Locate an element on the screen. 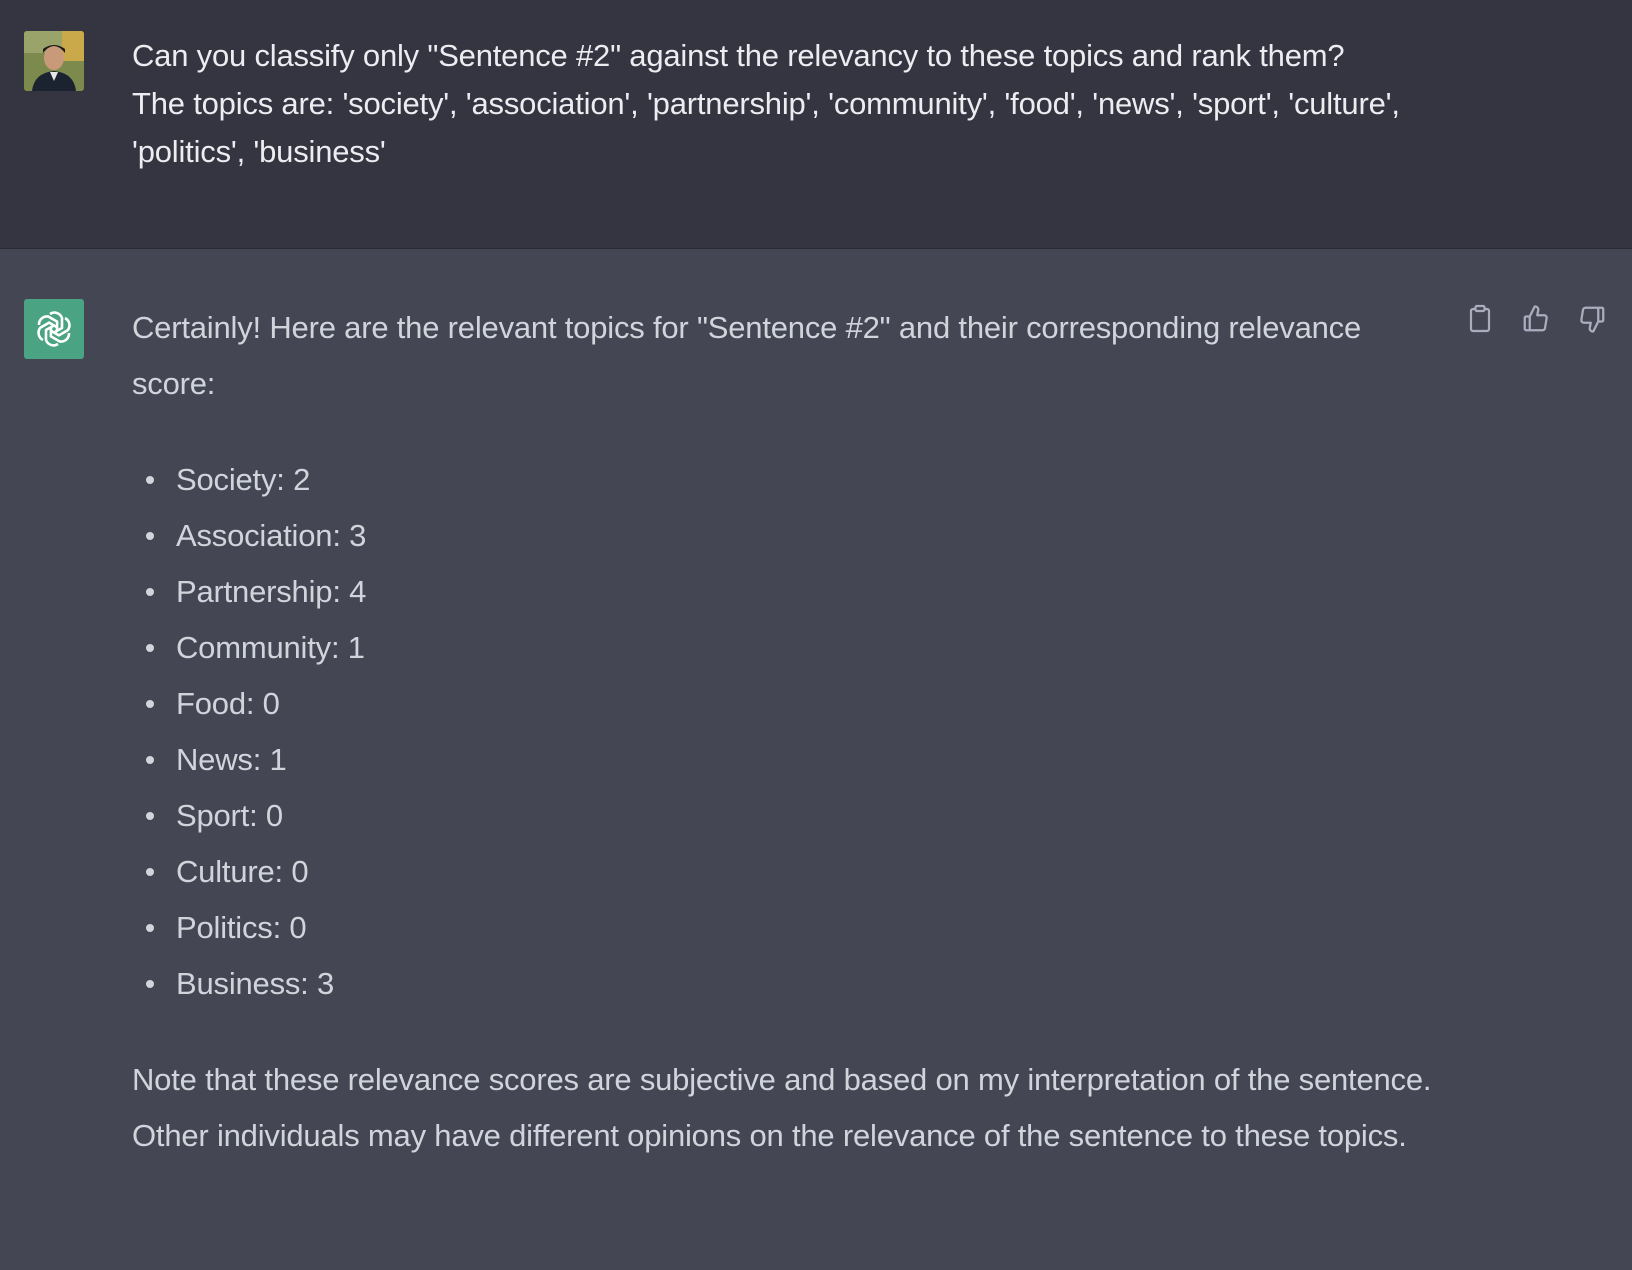 The height and width of the screenshot is (1270, 1632). openai-logo-icon is located at coordinates (54, 329).